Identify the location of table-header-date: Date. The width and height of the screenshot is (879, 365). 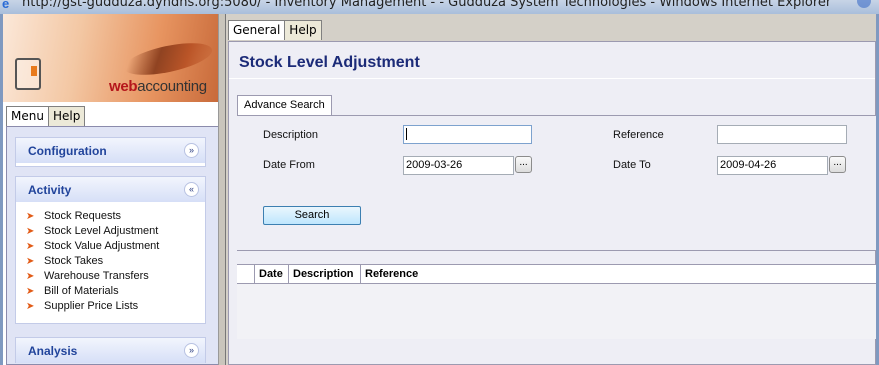
(272, 274).